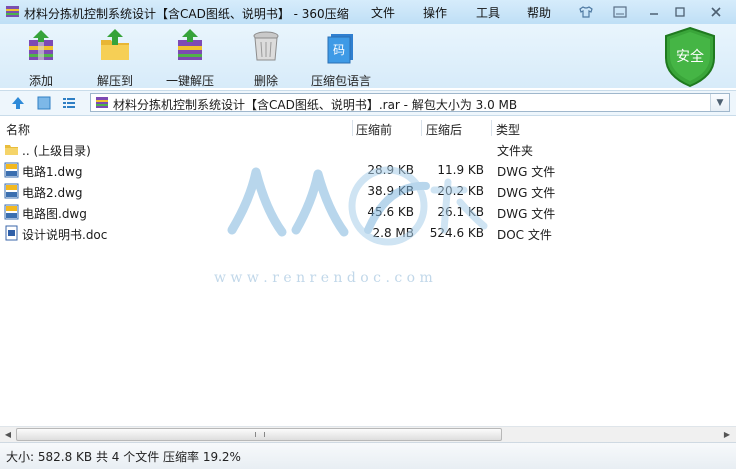 This screenshot has height=469, width=736. Describe the element at coordinates (40, 81) in the screenshot. I see `add-label: 添加` at that location.